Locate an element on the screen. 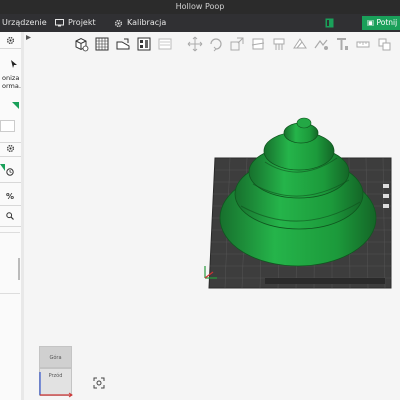 This screenshot has height=400, width=400. 3d-model is located at coordinates (298, 192).